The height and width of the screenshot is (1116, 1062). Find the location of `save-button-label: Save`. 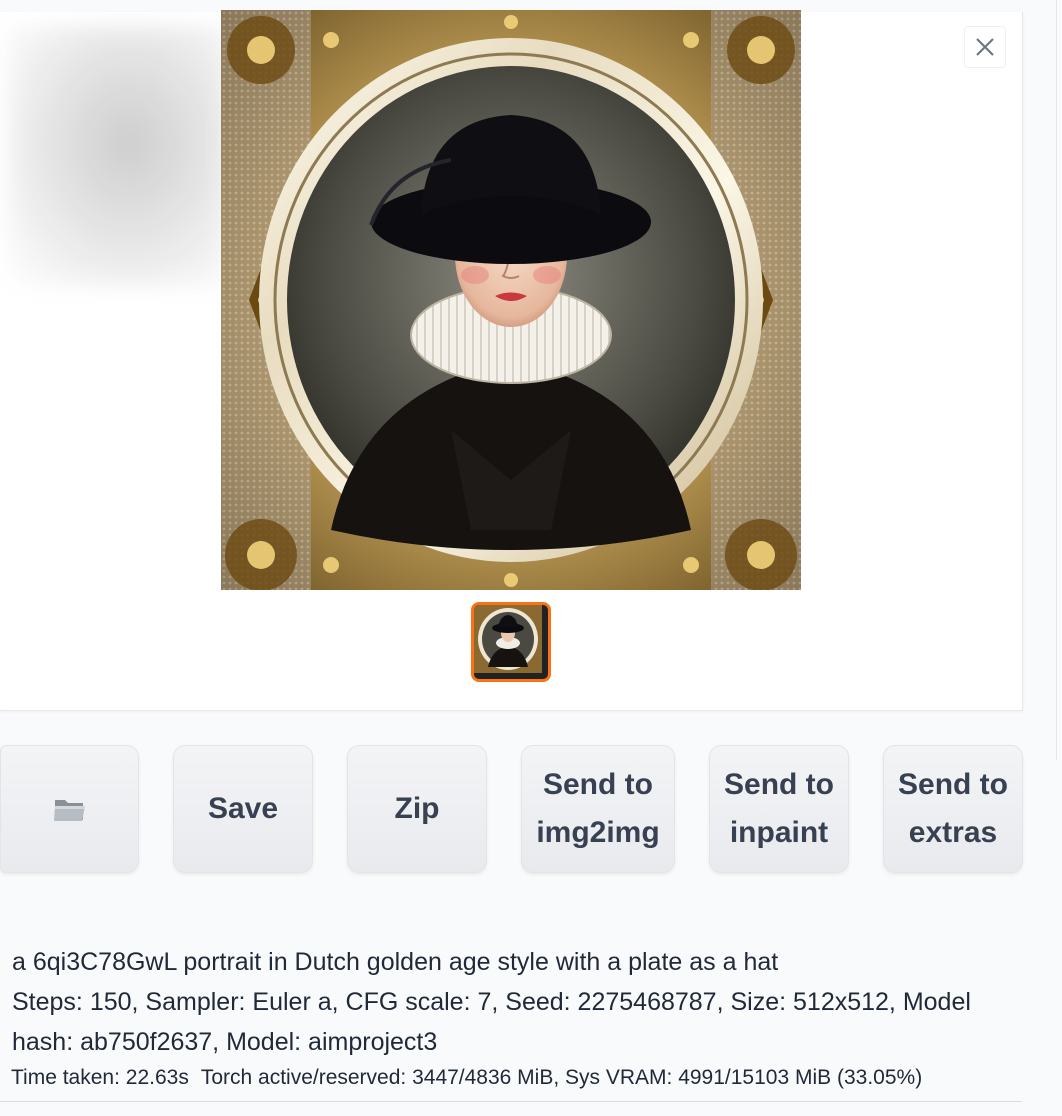

save-button-label: Save is located at coordinates (243, 808).